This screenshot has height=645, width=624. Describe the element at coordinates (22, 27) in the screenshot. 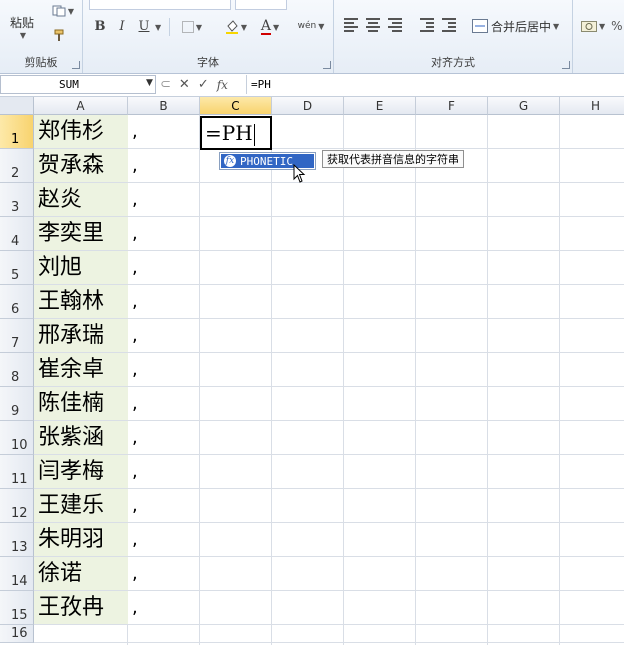

I see `paste-button: 粘贴 ▼` at that location.